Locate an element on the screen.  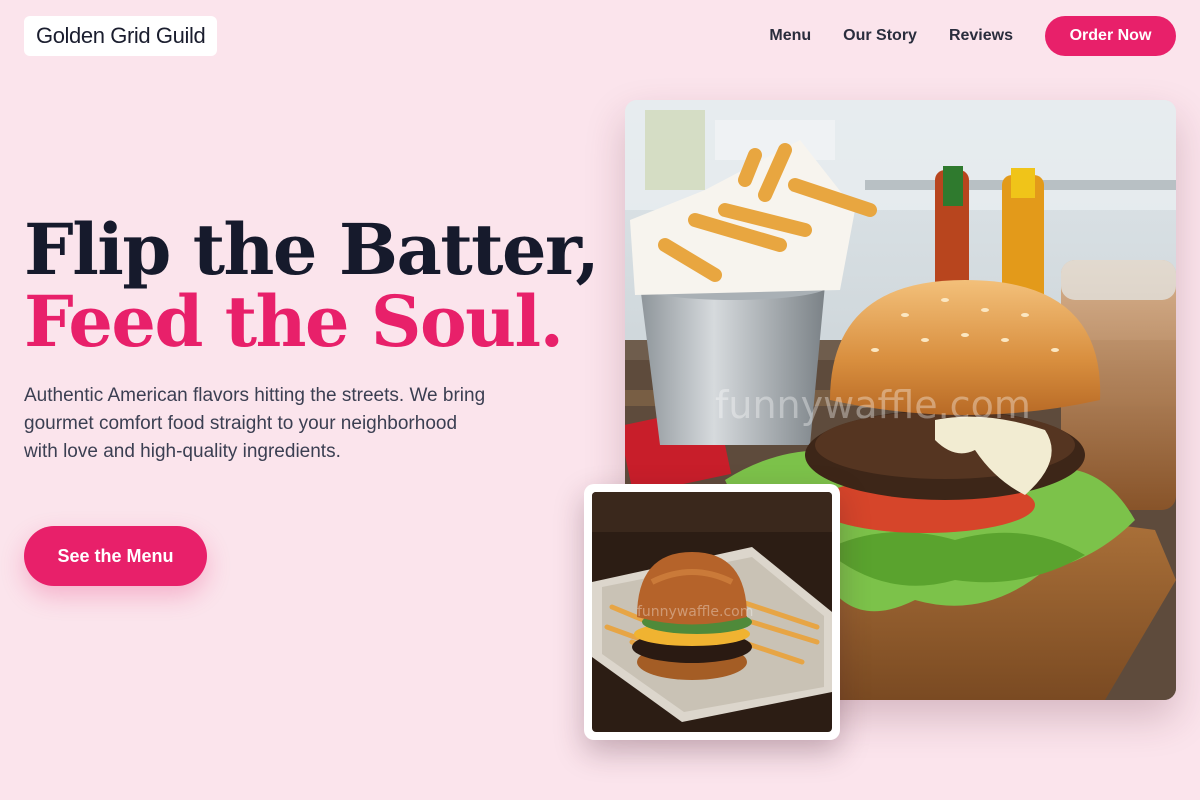
nav-link-reviews: Reviews is located at coordinates (981, 36).